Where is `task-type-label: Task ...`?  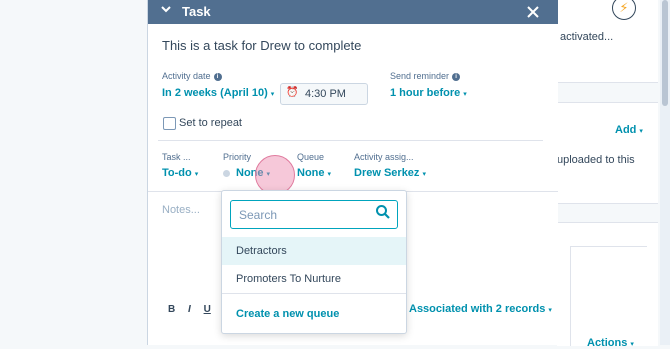 task-type-label: Task ... is located at coordinates (176, 157).